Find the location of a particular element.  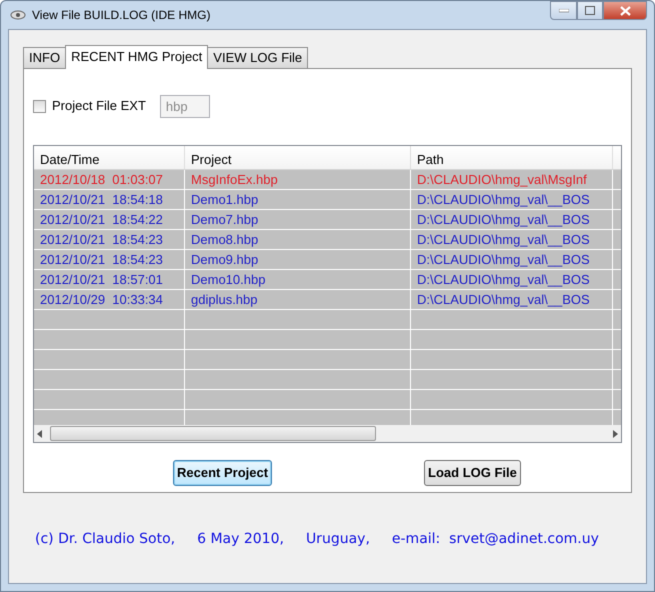

minimize-button is located at coordinates (563, 10).